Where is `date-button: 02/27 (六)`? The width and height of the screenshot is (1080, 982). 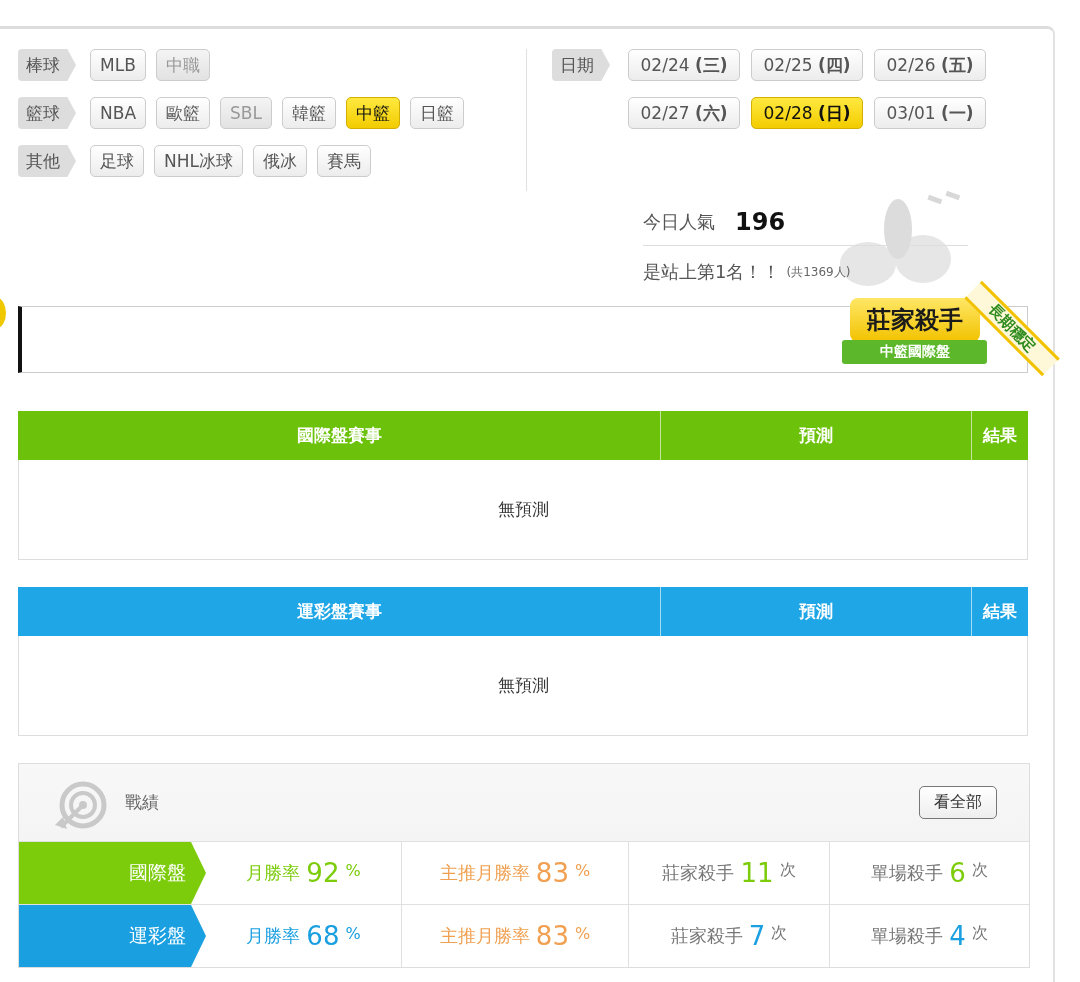 date-button: 02/27 (六) is located at coordinates (684, 113).